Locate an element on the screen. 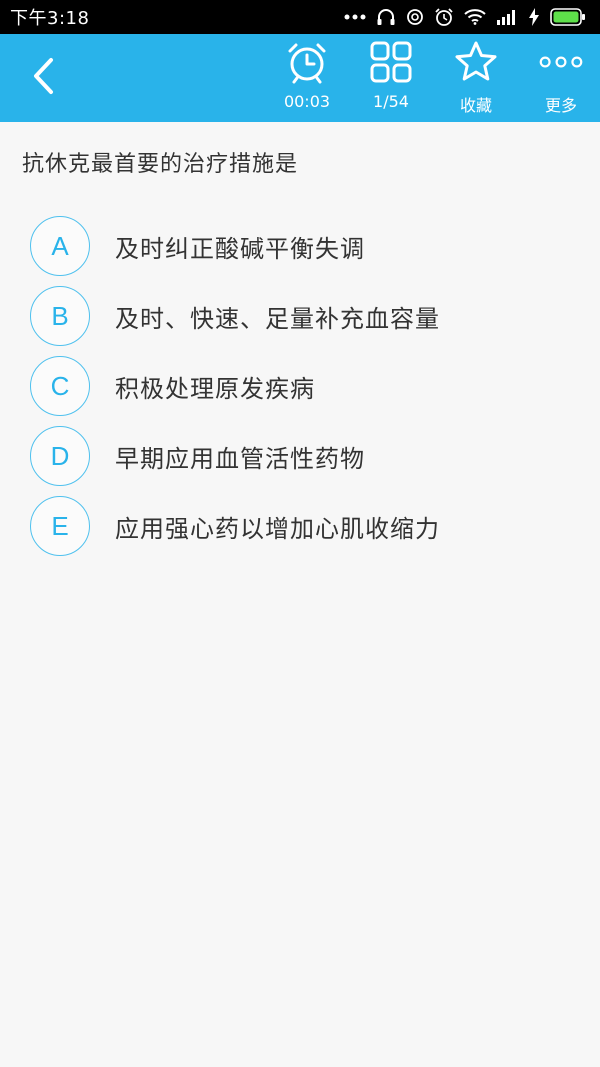 This screenshot has height=1067, width=600. option-text: 应用强心药以增加心肌收缩力 is located at coordinates (277, 528).